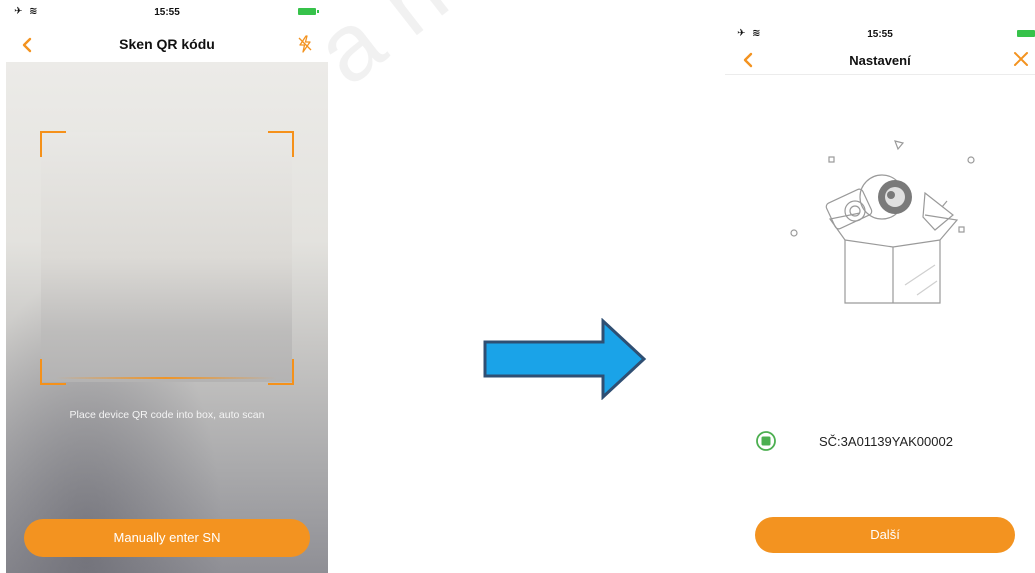 The height and width of the screenshot is (573, 1035). Describe the element at coordinates (166, 378) in the screenshot. I see `scan-line` at that location.